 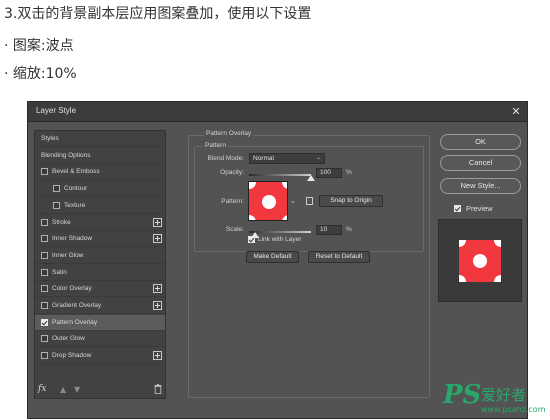 I want to click on style-item: Inner Glow, so click(x=100, y=256).